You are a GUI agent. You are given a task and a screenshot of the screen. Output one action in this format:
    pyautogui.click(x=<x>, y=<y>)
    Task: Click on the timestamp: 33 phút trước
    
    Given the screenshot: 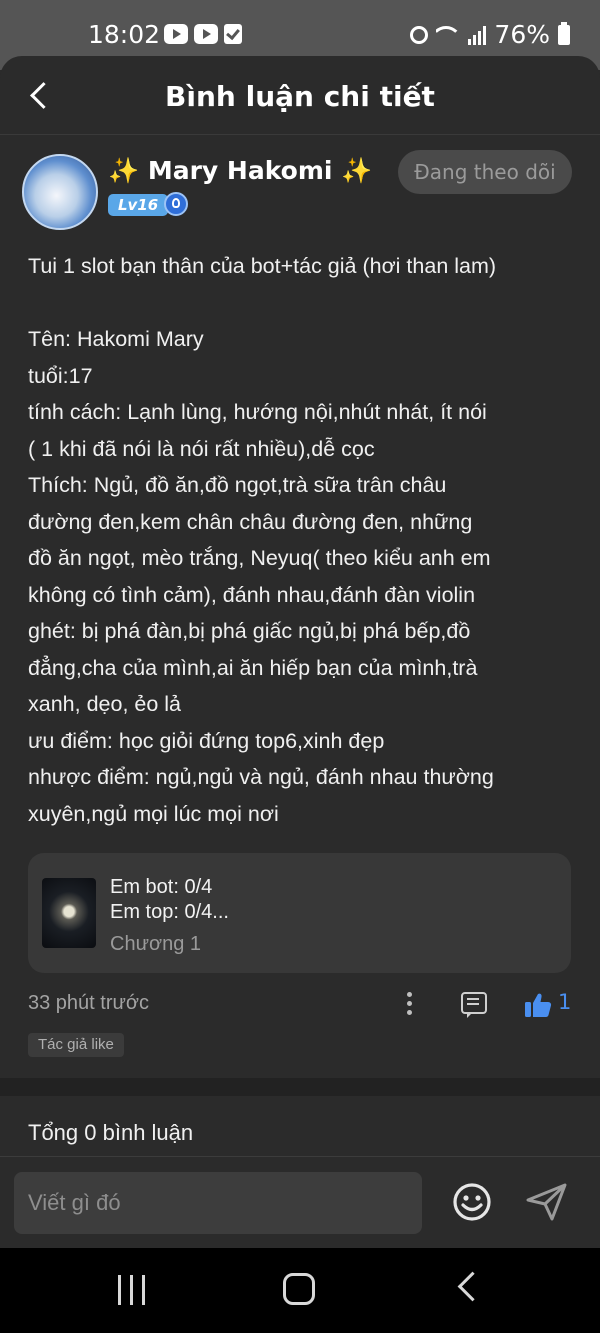 What is the action you would take?
    pyautogui.click(x=89, y=1003)
    